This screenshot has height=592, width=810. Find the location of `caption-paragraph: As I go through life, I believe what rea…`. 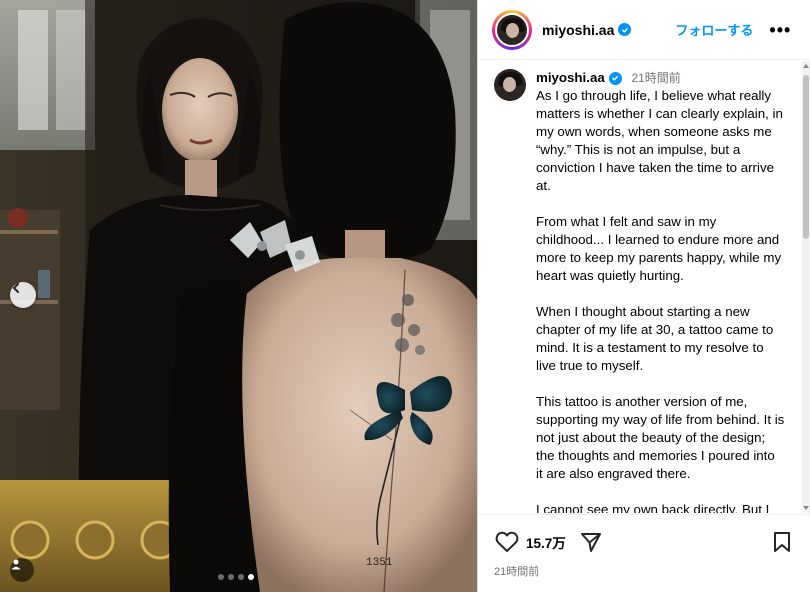

caption-paragraph: As I go through life, I believe what rea… is located at coordinates (659, 140).